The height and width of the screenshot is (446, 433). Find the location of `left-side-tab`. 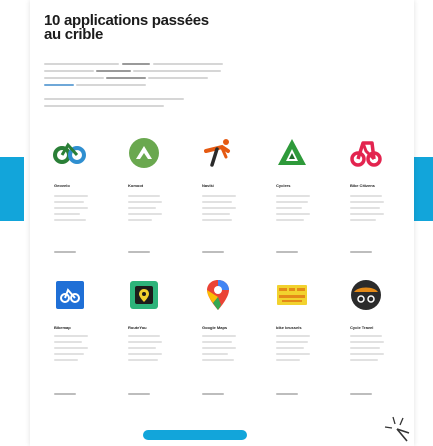

left-side-tab is located at coordinates (12, 189).